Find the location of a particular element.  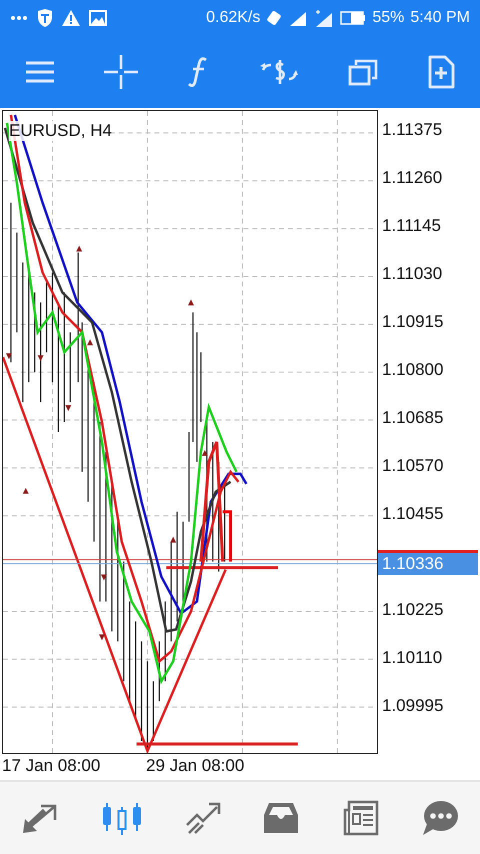

price-label: 1.10110 is located at coordinates (412, 658).